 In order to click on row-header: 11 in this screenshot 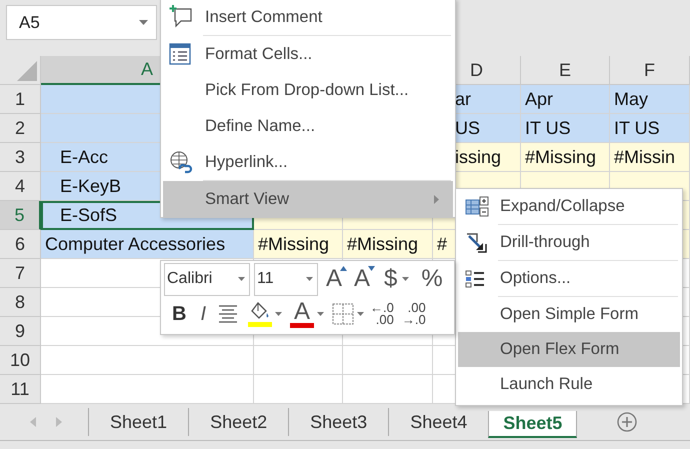, I will do `click(20, 389)`.